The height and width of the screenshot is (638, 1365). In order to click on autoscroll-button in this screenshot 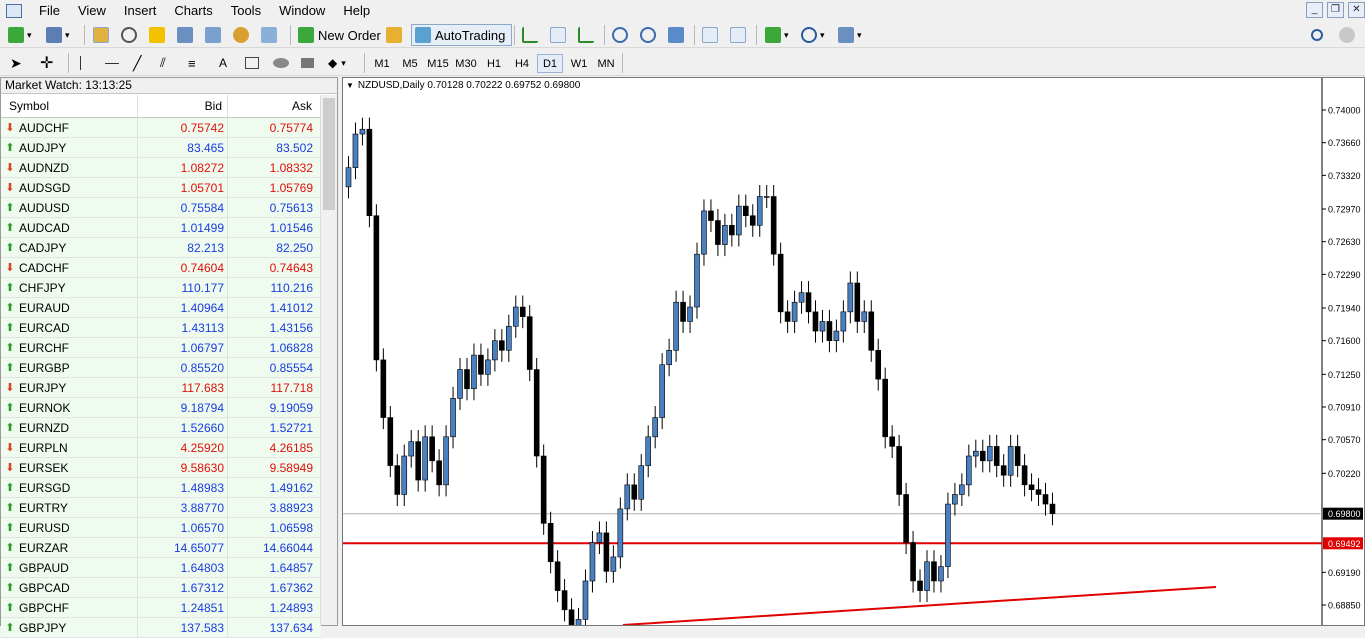, I will do `click(710, 35)`.